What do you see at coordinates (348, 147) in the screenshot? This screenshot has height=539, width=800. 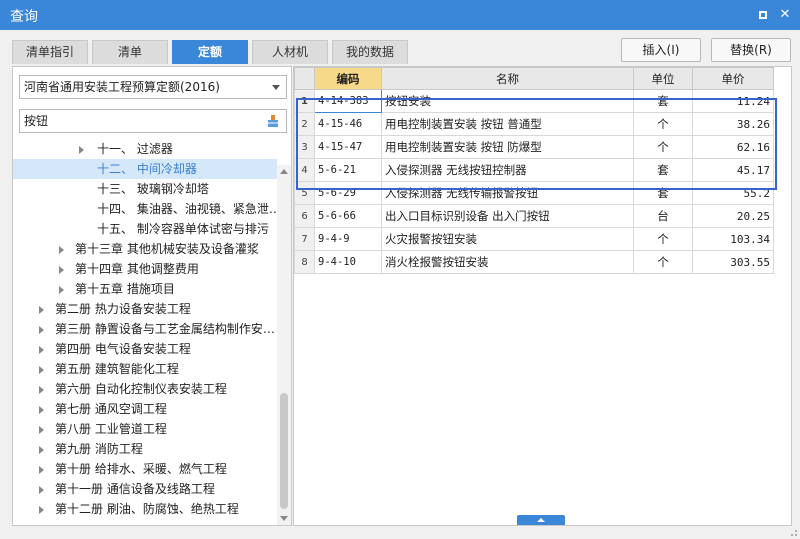 I see `cell-code: 4-15-47` at bounding box center [348, 147].